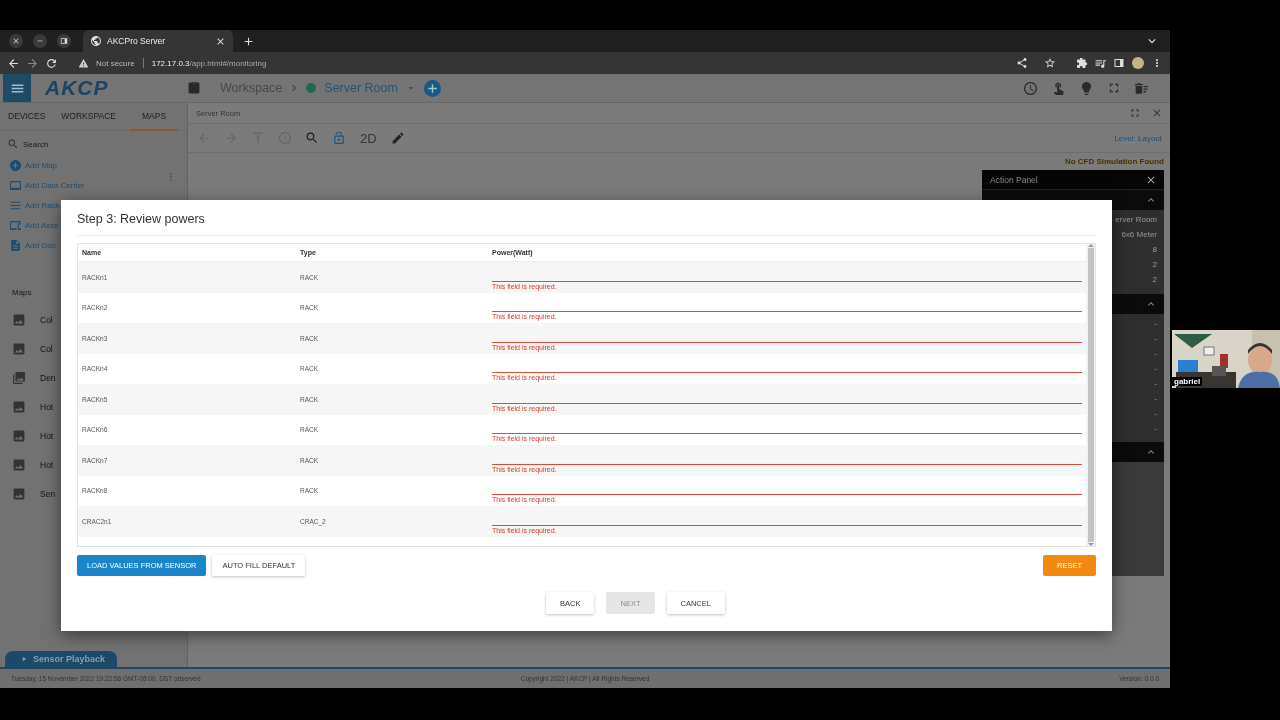 Image resolution: width=1280 pixels, height=720 pixels. What do you see at coordinates (1139, 235) in the screenshot?
I see `property-value: 6x6 Meter` at bounding box center [1139, 235].